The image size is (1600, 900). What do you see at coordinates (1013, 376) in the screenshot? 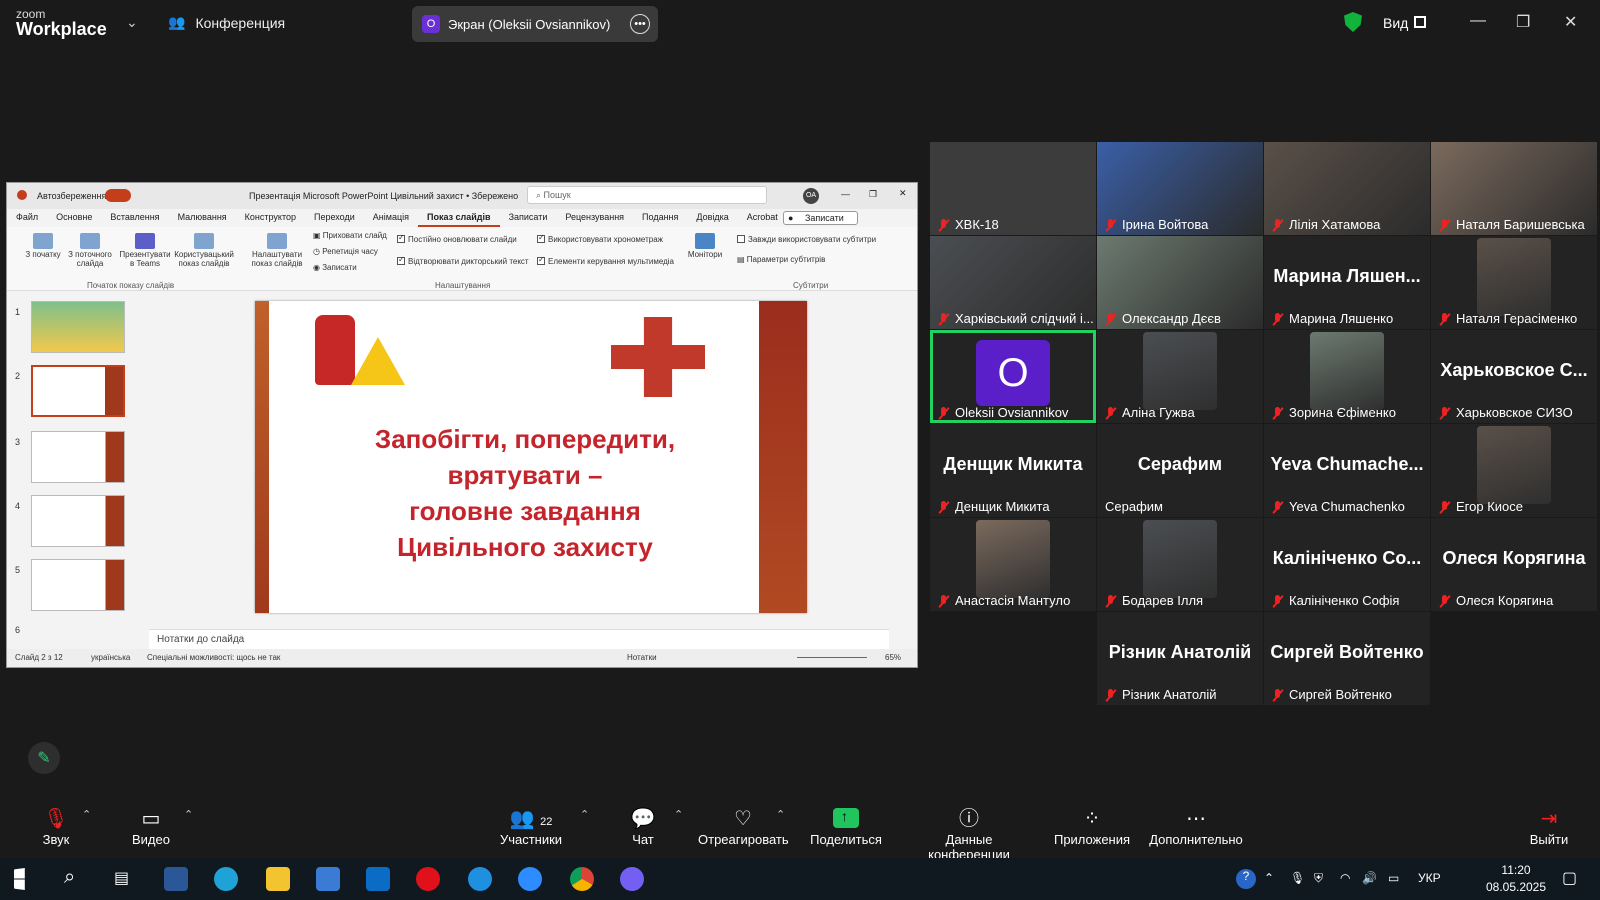
I see `participant-tile: O Oleksii Ovsiannikov` at bounding box center [1013, 376].